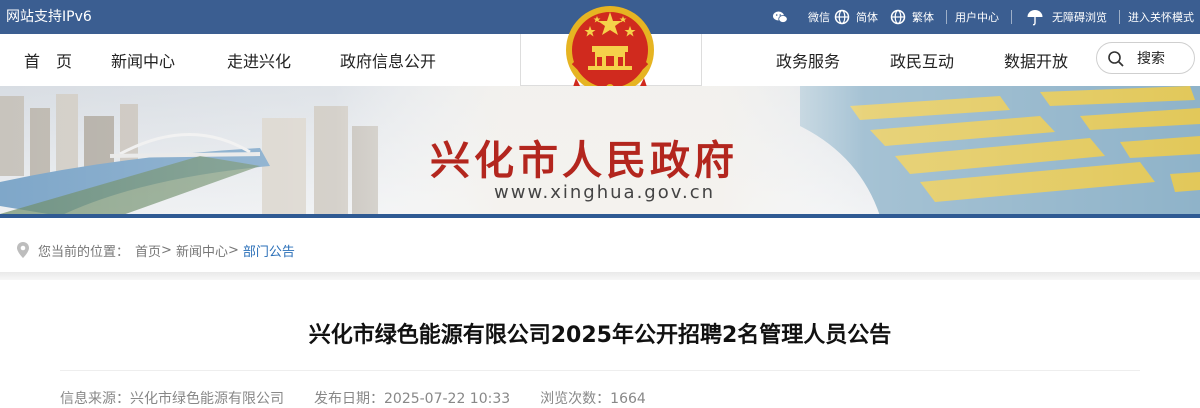 The height and width of the screenshot is (408, 1200). What do you see at coordinates (1151, 59) in the screenshot?
I see `search-label: 搜索` at bounding box center [1151, 59].